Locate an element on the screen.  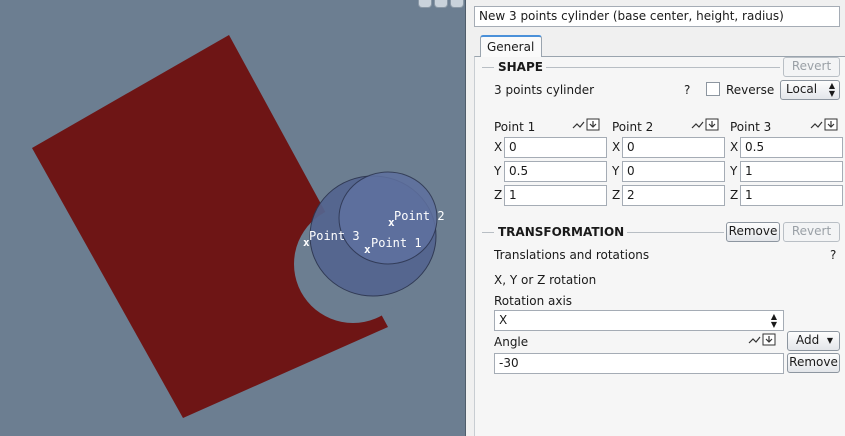
point-3-header: Point 3 is located at coordinates (751, 127).